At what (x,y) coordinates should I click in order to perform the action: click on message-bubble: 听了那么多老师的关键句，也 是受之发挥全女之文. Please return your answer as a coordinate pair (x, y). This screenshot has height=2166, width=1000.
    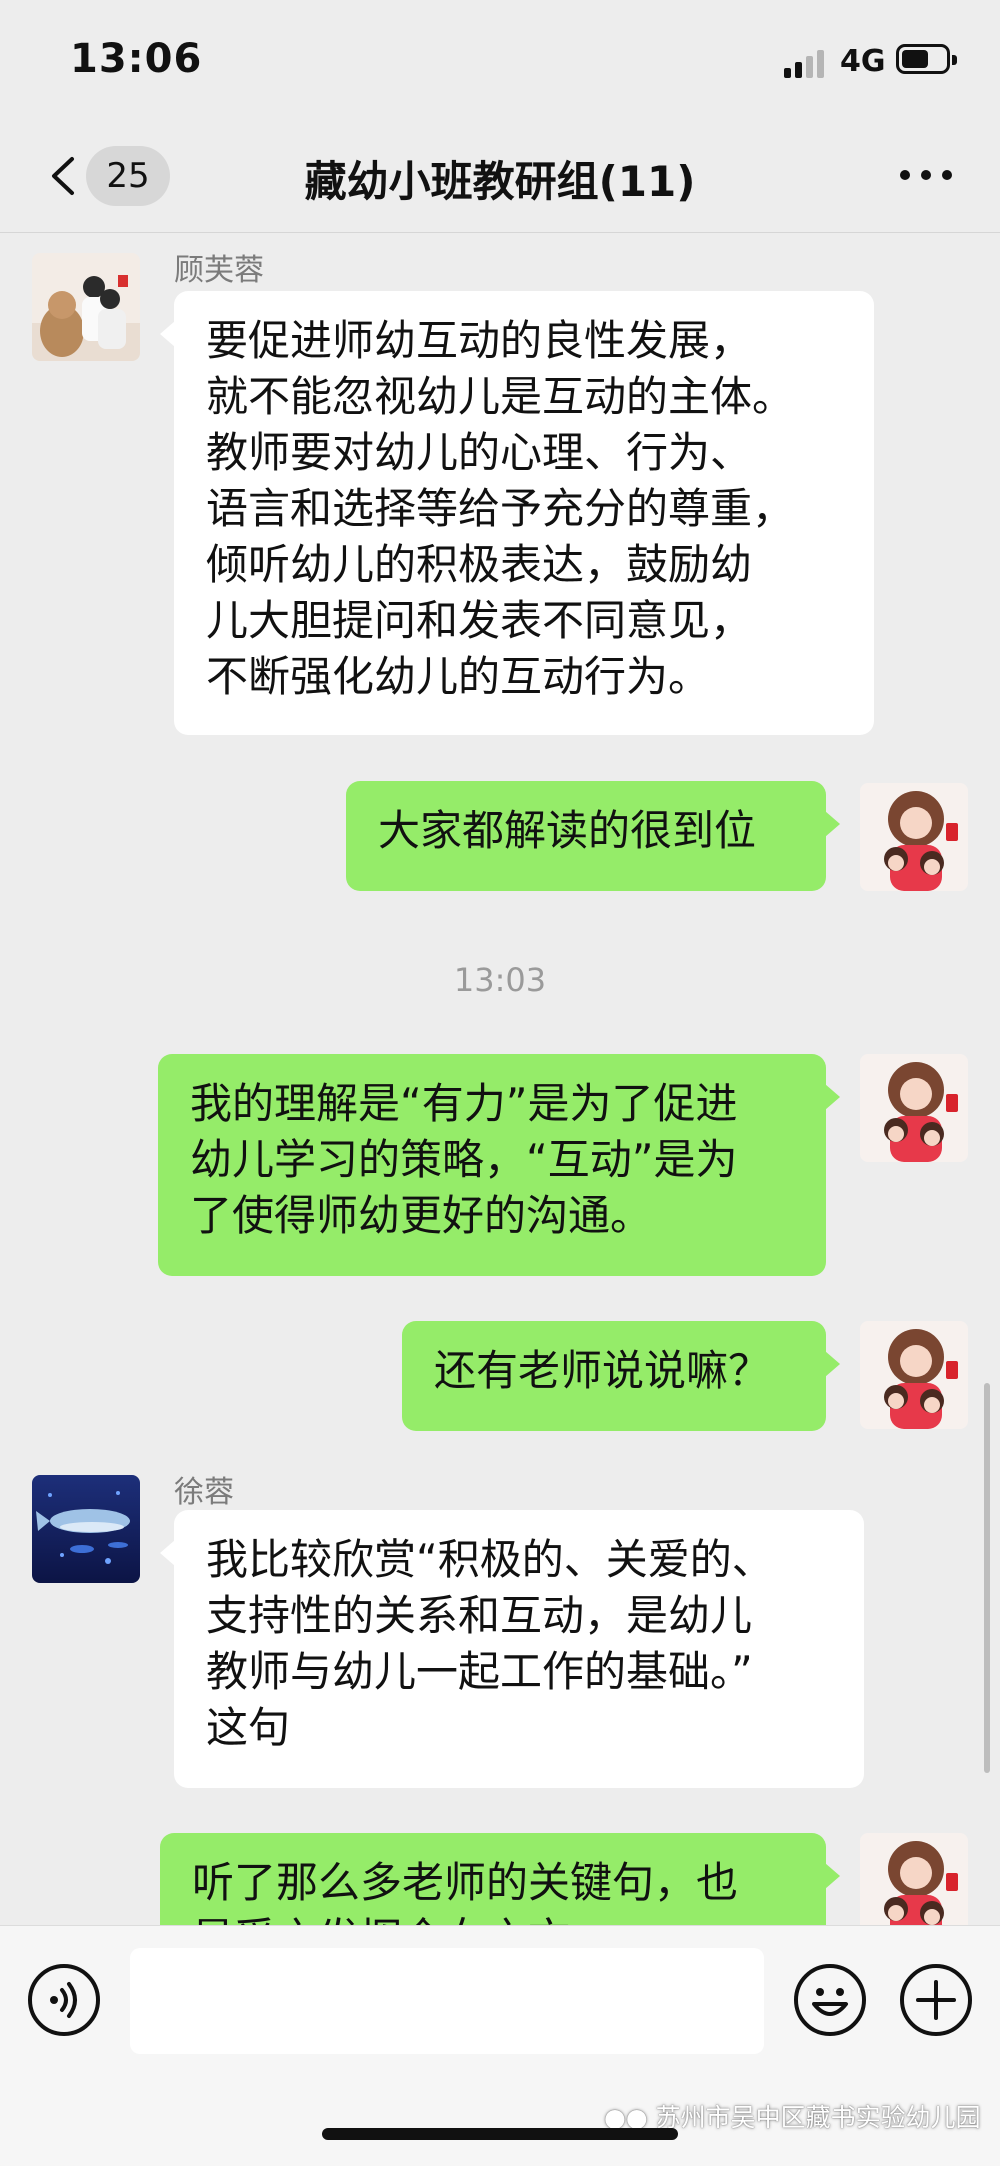
    Looking at the image, I should click on (500, 1879).